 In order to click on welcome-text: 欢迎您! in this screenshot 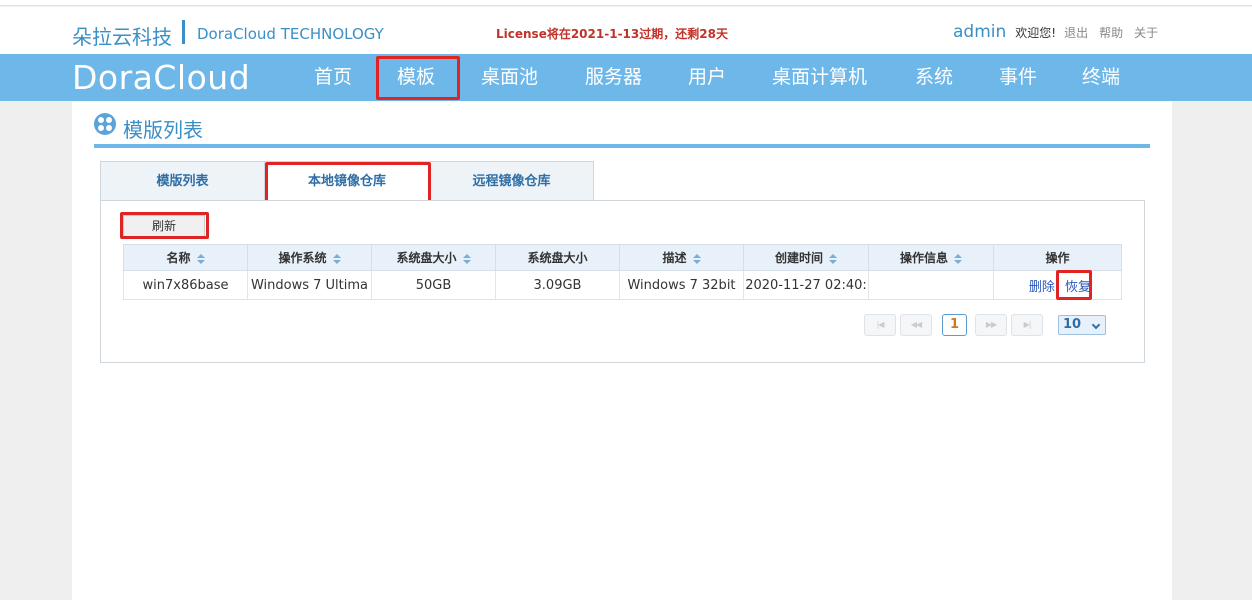, I will do `click(1036, 33)`.